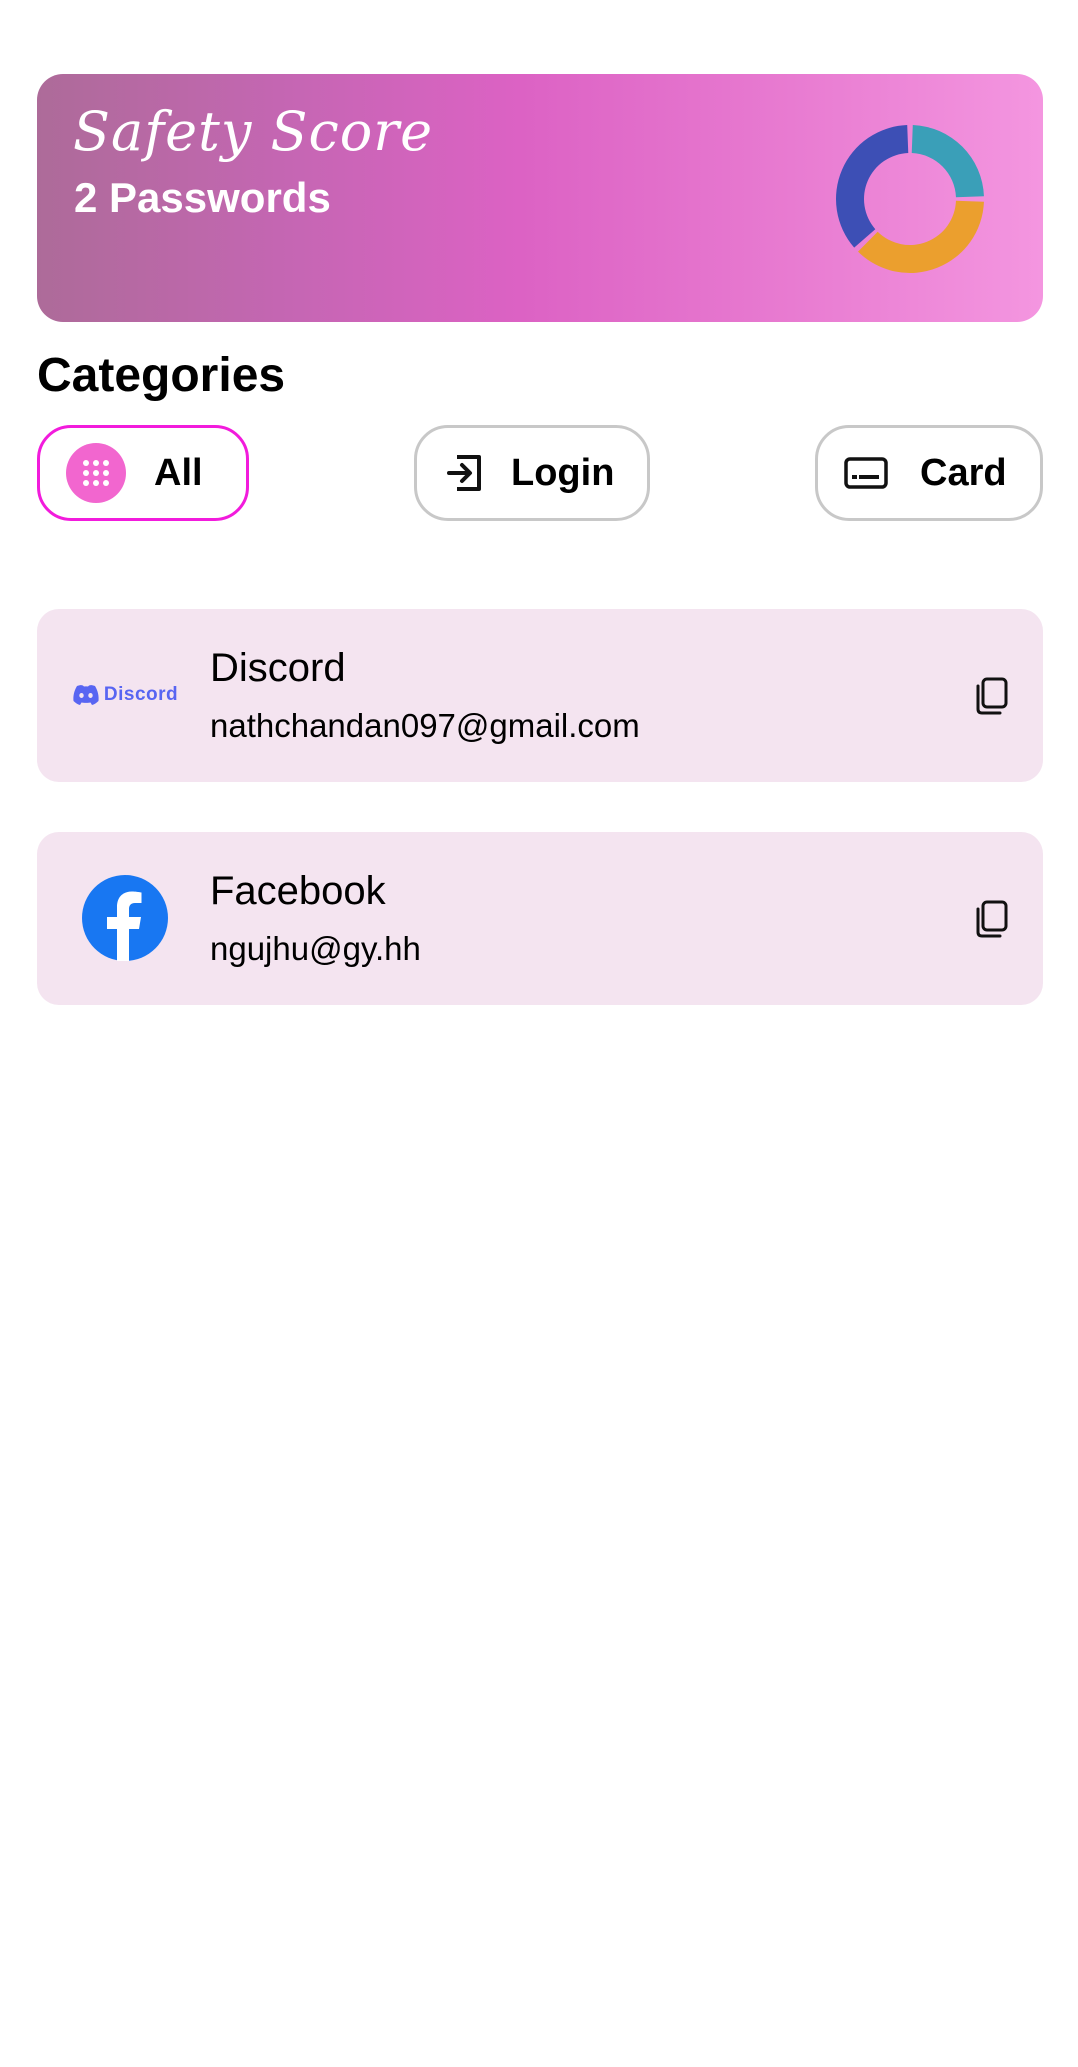 This screenshot has height=2067, width=1078. What do you see at coordinates (540, 695) in the screenshot?
I see `password-entry-discord: Discord Discord nathchandan097@gmail.com` at bounding box center [540, 695].